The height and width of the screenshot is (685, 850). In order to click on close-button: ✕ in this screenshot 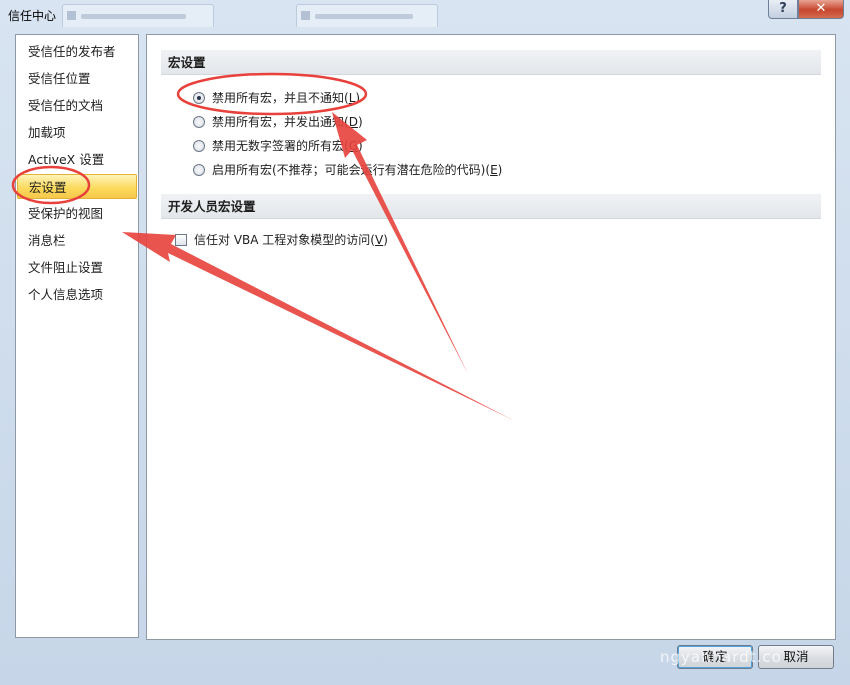, I will do `click(821, 9)`.